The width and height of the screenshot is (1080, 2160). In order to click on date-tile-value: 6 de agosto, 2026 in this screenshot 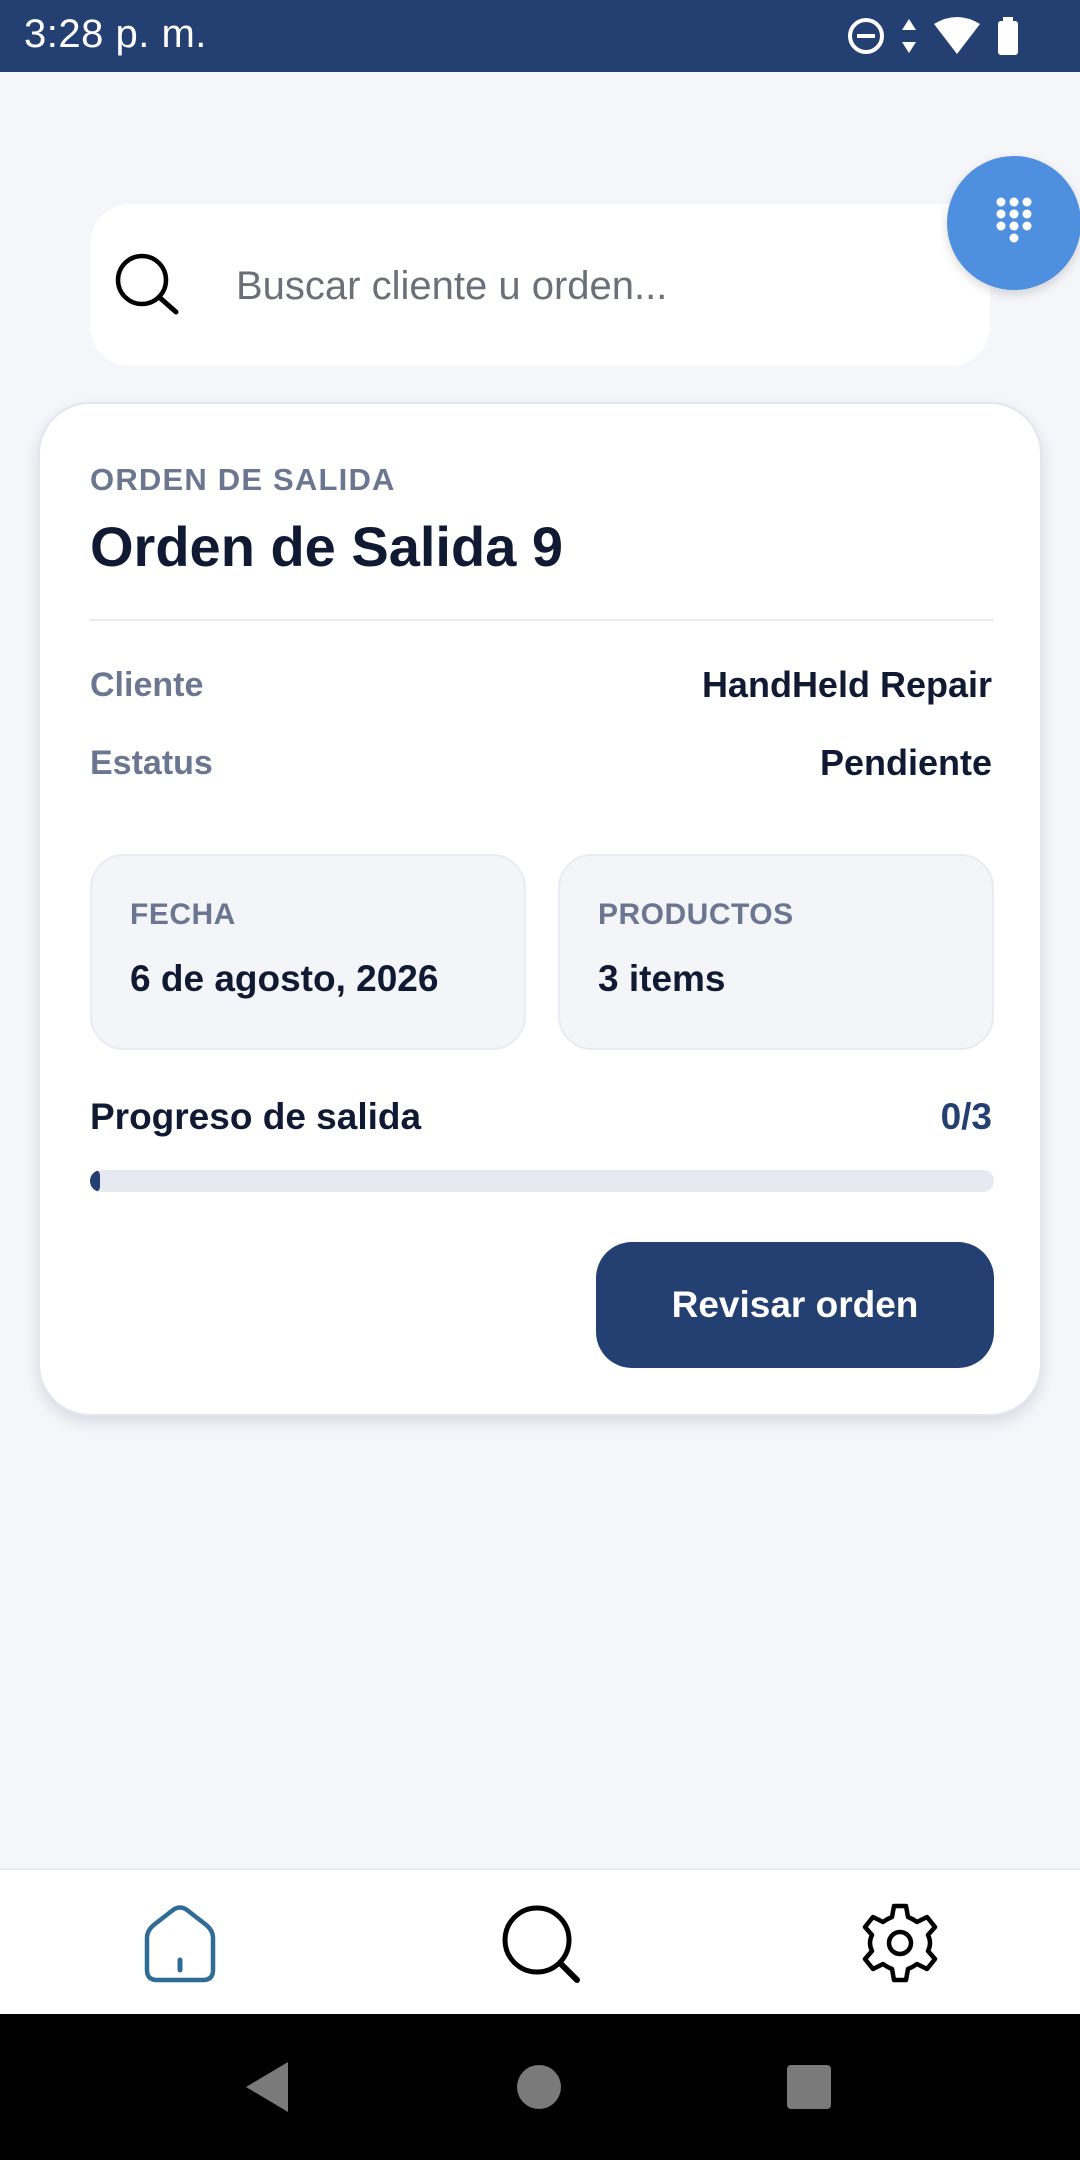, I will do `click(284, 978)`.